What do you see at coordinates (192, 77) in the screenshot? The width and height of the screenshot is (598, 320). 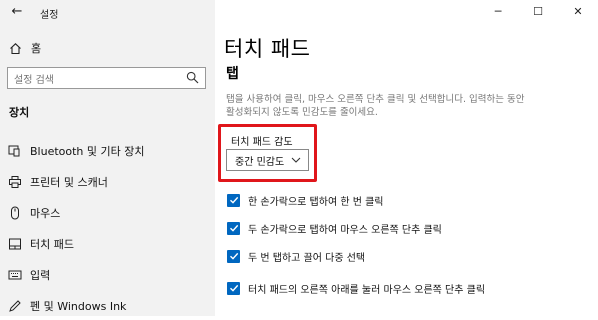 I see `search-icon` at bounding box center [192, 77].